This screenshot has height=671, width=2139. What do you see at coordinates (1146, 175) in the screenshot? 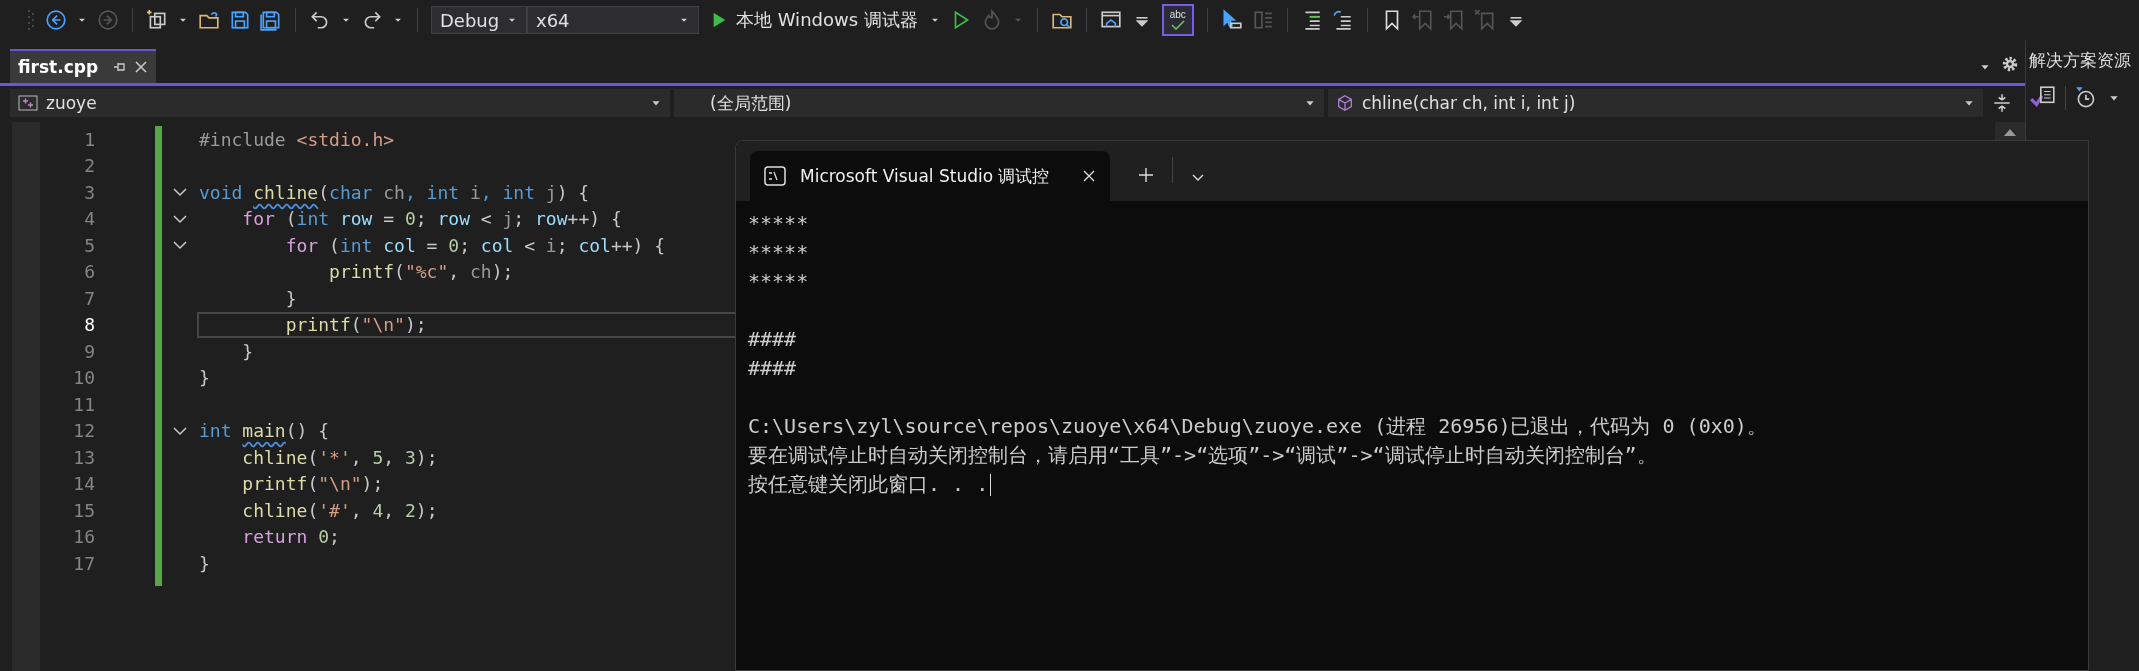
I see `plus-icon` at bounding box center [1146, 175].